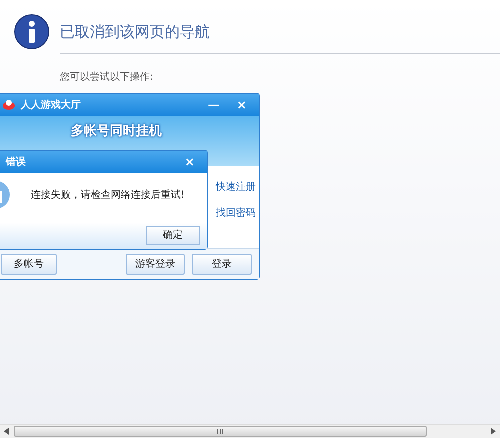 The image size is (500, 438). I want to click on page-title: 已取消到该网页的导航, so click(135, 32).